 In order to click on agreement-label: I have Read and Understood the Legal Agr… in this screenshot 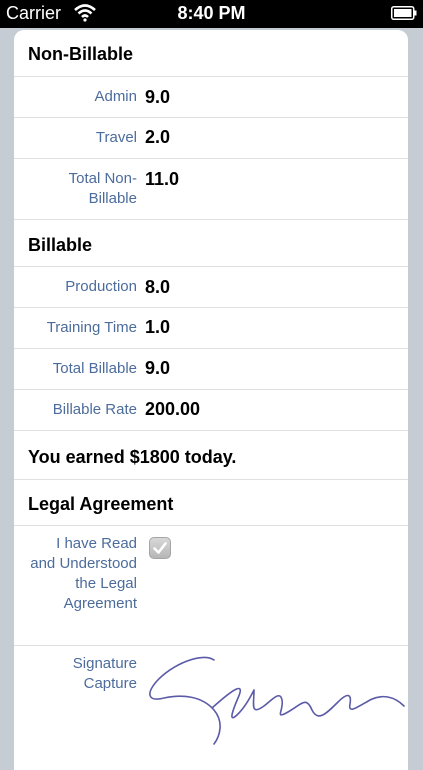, I will do `click(83, 573)`.